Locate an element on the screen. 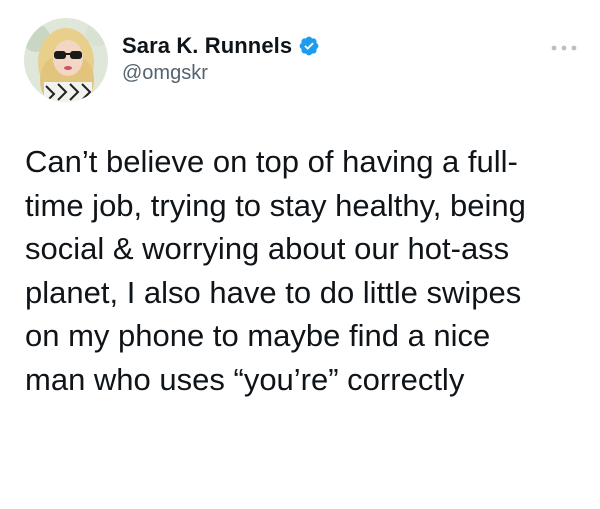 The image size is (600, 509). avatar-image is located at coordinates (66, 60).